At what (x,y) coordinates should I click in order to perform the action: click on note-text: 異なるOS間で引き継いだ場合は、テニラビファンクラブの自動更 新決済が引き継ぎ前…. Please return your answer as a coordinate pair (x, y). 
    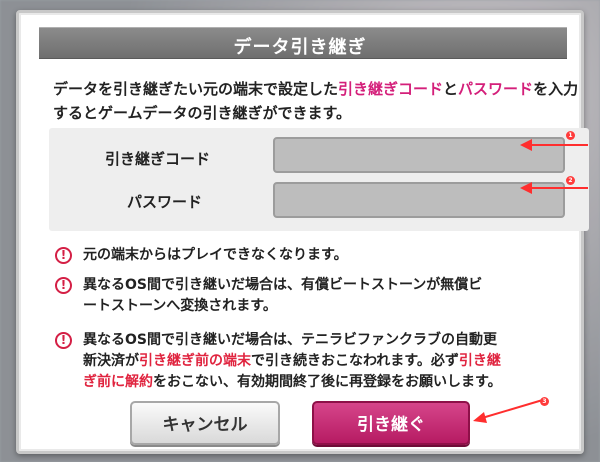
    Looking at the image, I should click on (292, 361).